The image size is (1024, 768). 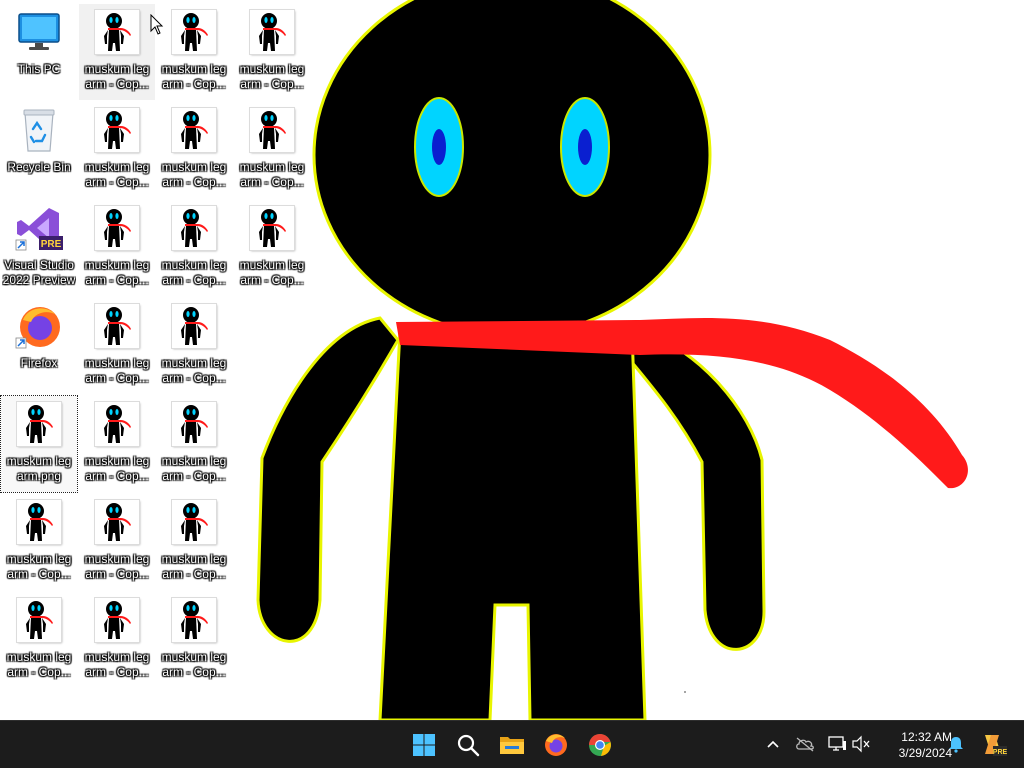 I want to click on show-hidden-icons-button, so click(x=773, y=744).